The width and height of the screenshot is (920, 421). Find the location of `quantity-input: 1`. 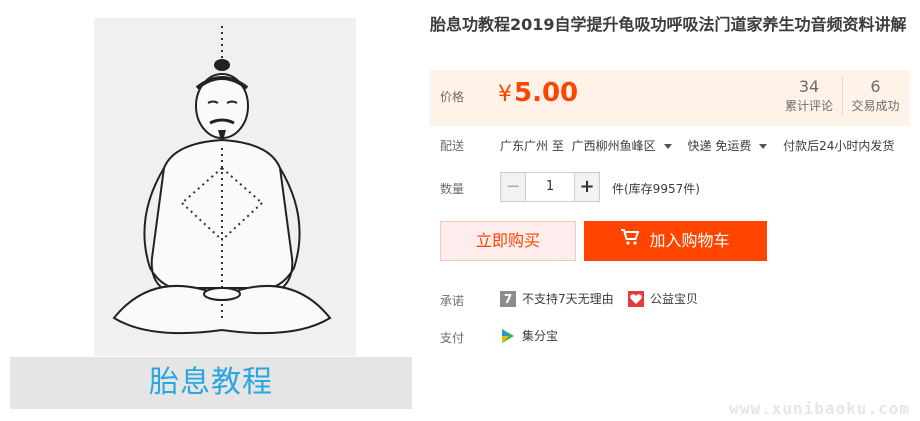

quantity-input: 1 is located at coordinates (550, 187).